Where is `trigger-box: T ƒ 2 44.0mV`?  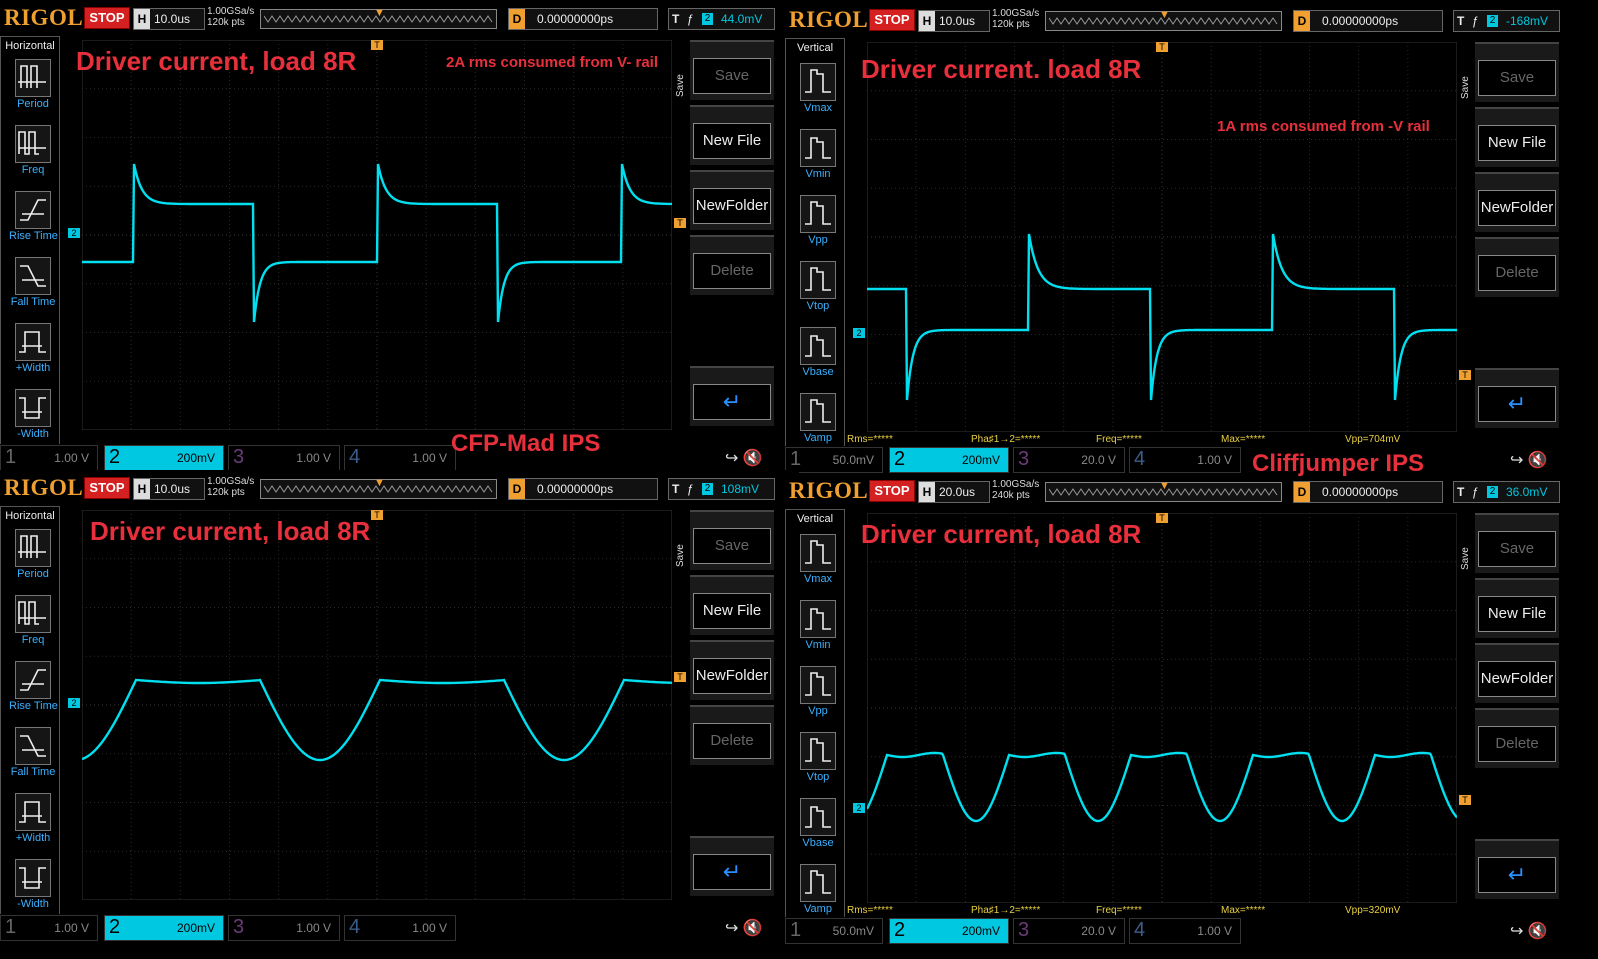
trigger-box: T ƒ 2 44.0mV is located at coordinates (721, 19).